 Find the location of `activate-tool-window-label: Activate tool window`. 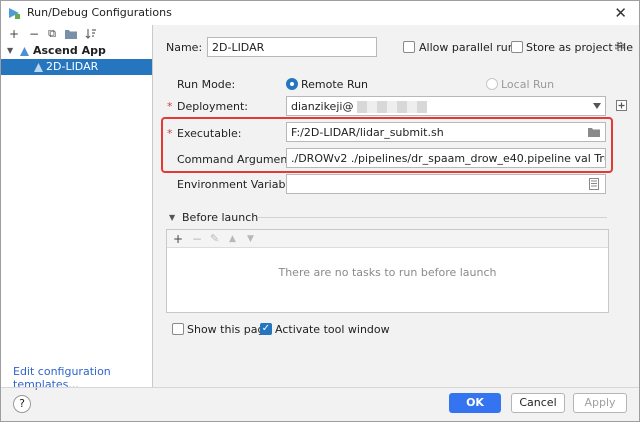

activate-tool-window-label: Activate tool window is located at coordinates (332, 329).